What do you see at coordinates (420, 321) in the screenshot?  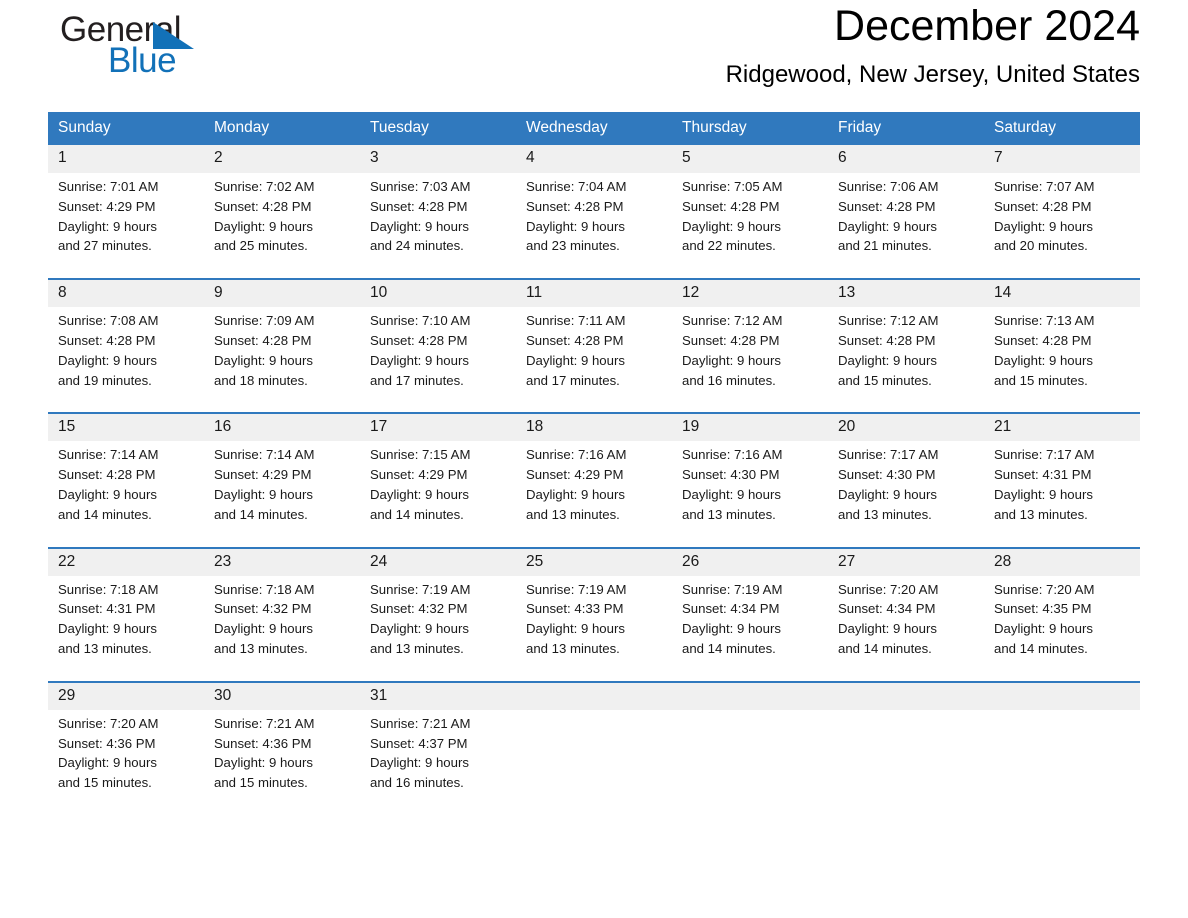 I see `sunrise-text: Sunrise: 7:10 AM` at bounding box center [420, 321].